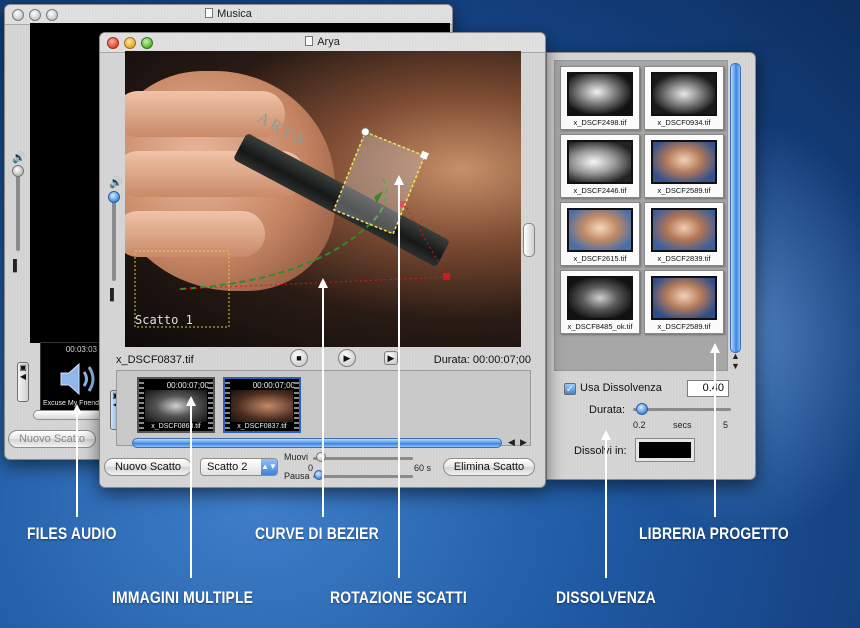 This screenshot has width=860, height=628. What do you see at coordinates (347, 358) in the screenshot?
I see `play-button: ▶` at bounding box center [347, 358].